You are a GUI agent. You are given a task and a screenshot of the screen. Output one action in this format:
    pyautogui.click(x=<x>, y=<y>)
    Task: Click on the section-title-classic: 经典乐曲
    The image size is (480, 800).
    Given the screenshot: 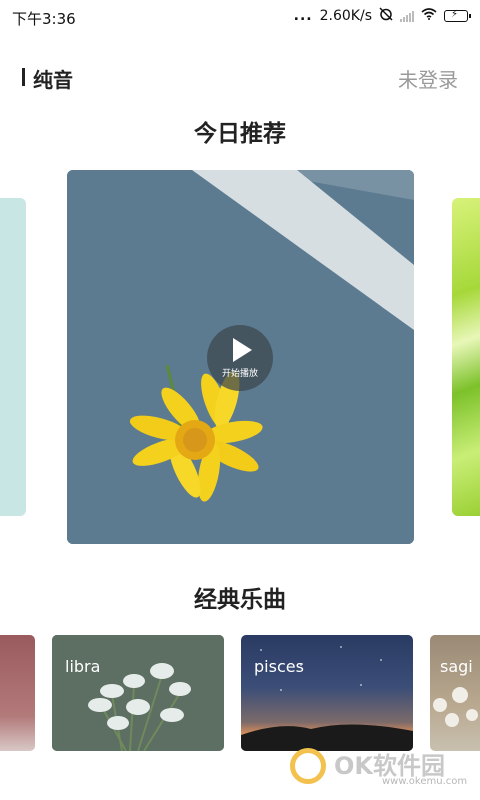 What is the action you would take?
    pyautogui.click(x=240, y=600)
    